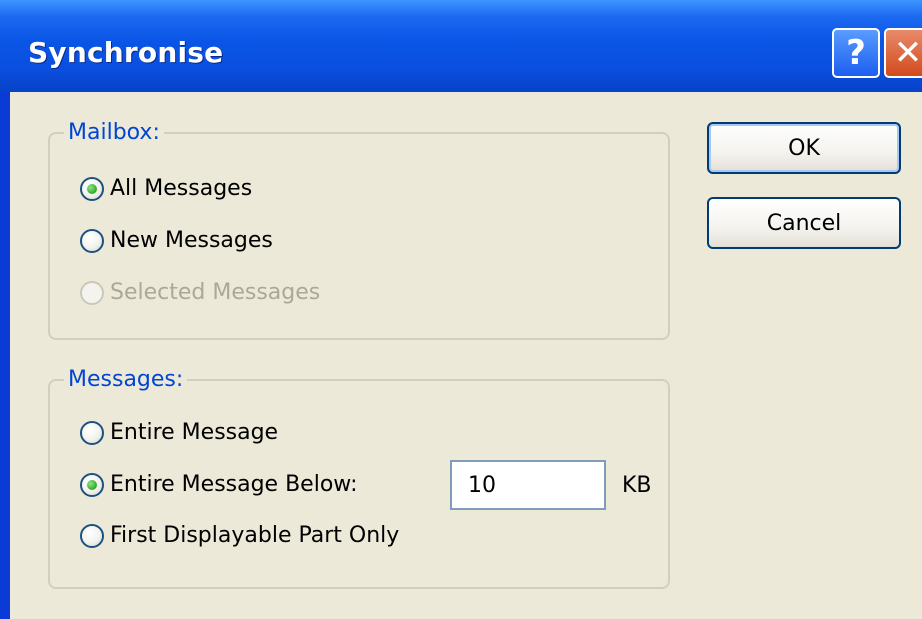 The image size is (922, 619). I want to click on close-icon: ✕, so click(907, 53).